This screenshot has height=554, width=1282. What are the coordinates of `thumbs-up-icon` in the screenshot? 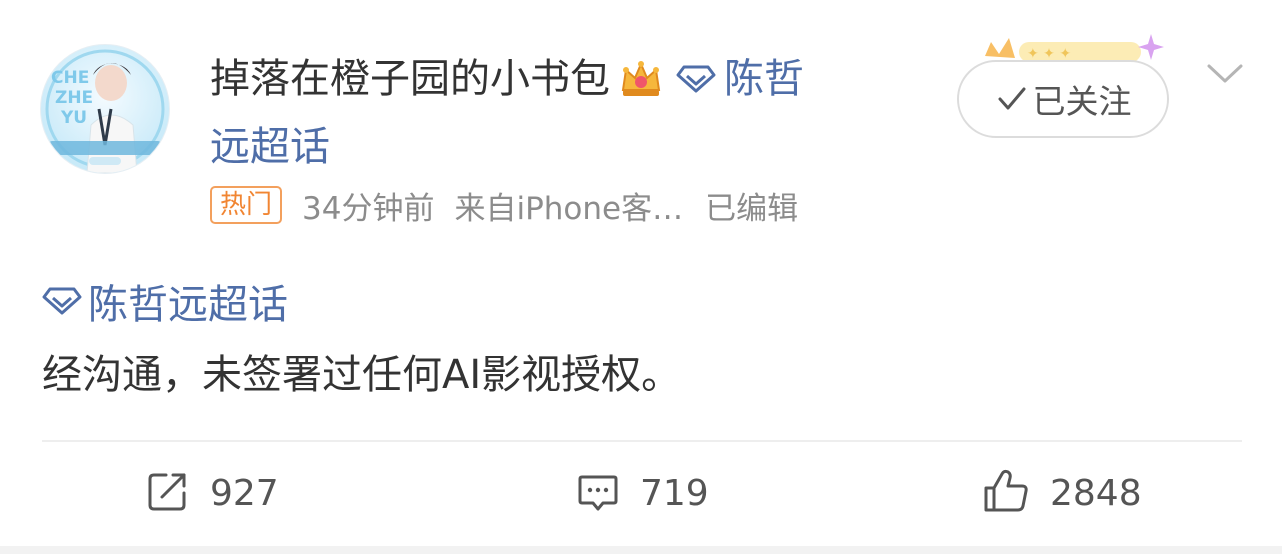 It's located at (1006, 493).